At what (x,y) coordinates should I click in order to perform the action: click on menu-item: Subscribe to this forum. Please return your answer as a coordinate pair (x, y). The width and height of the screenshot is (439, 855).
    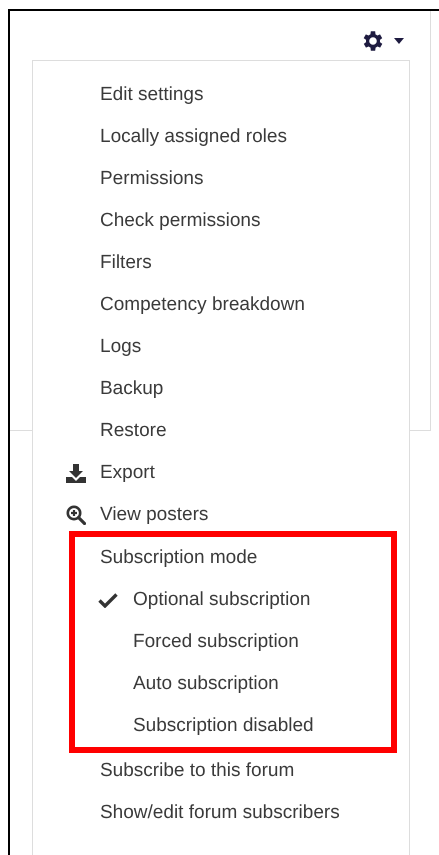
    Looking at the image, I should click on (221, 771).